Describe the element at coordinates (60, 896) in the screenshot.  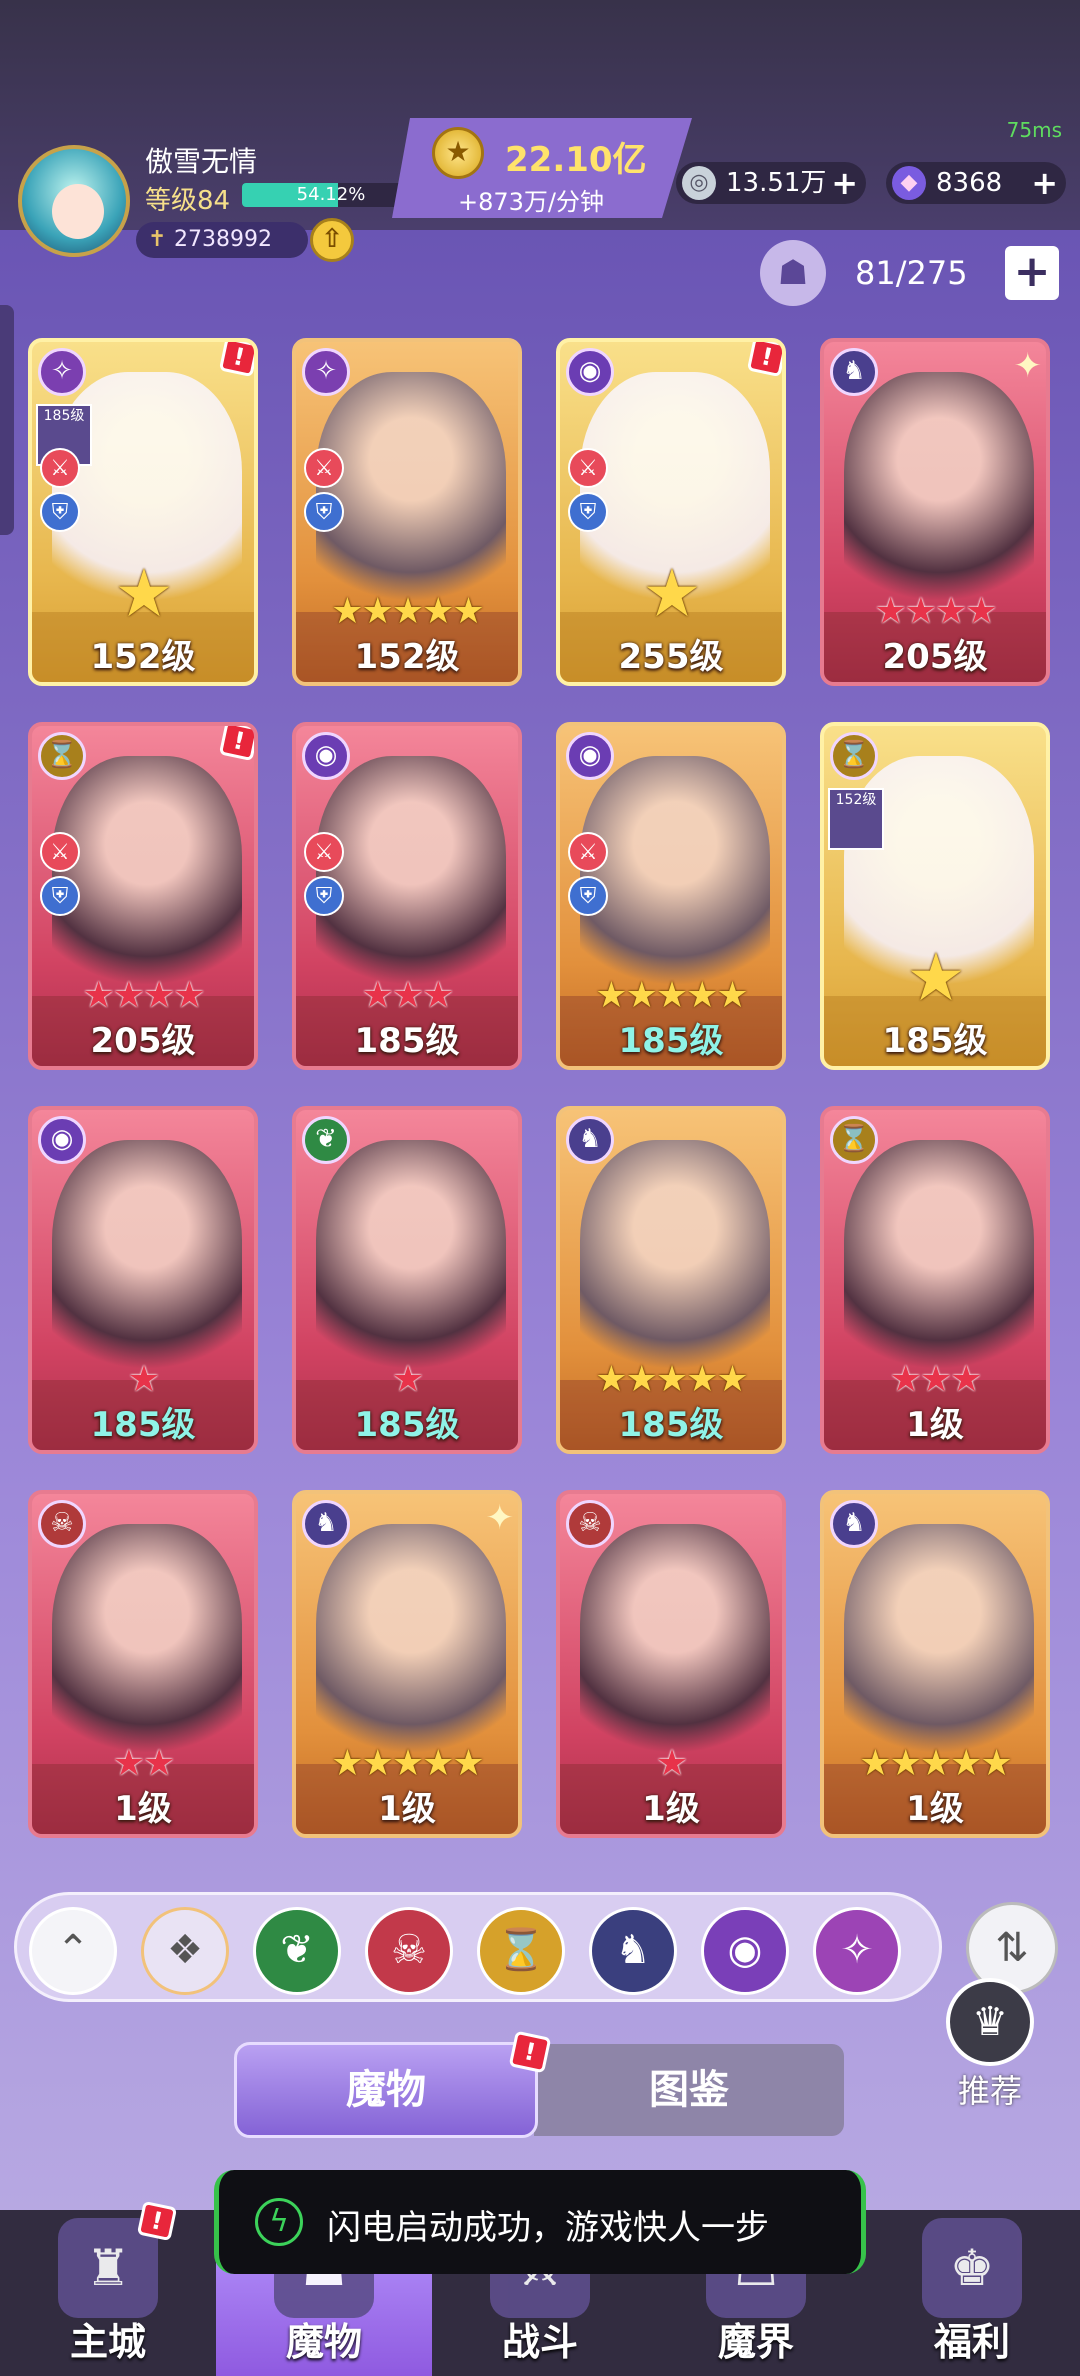
I see `defense-badge-icon: ⛨` at that location.